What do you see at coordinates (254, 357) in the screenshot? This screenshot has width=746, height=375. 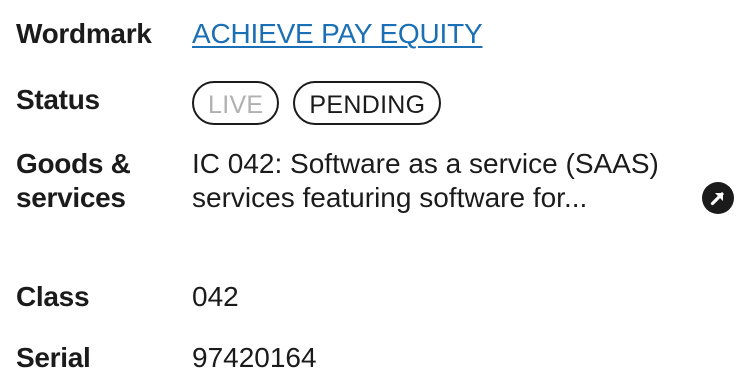 I see `serial-value: 97420164` at bounding box center [254, 357].